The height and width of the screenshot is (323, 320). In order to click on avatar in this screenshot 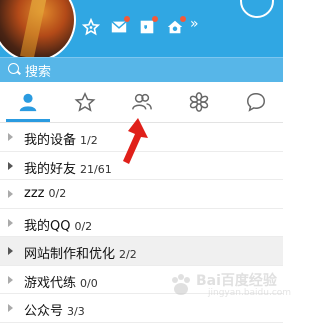, I will do `click(38, 28)`.